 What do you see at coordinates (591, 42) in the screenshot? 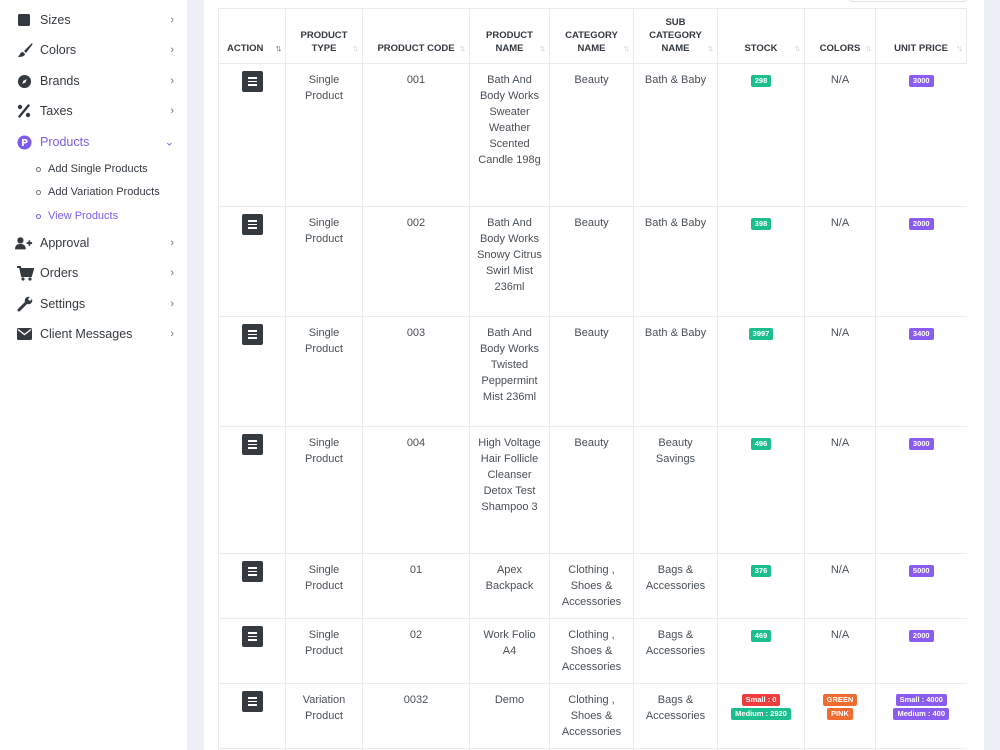
I see `column-header-label: Category Name` at bounding box center [591, 42].